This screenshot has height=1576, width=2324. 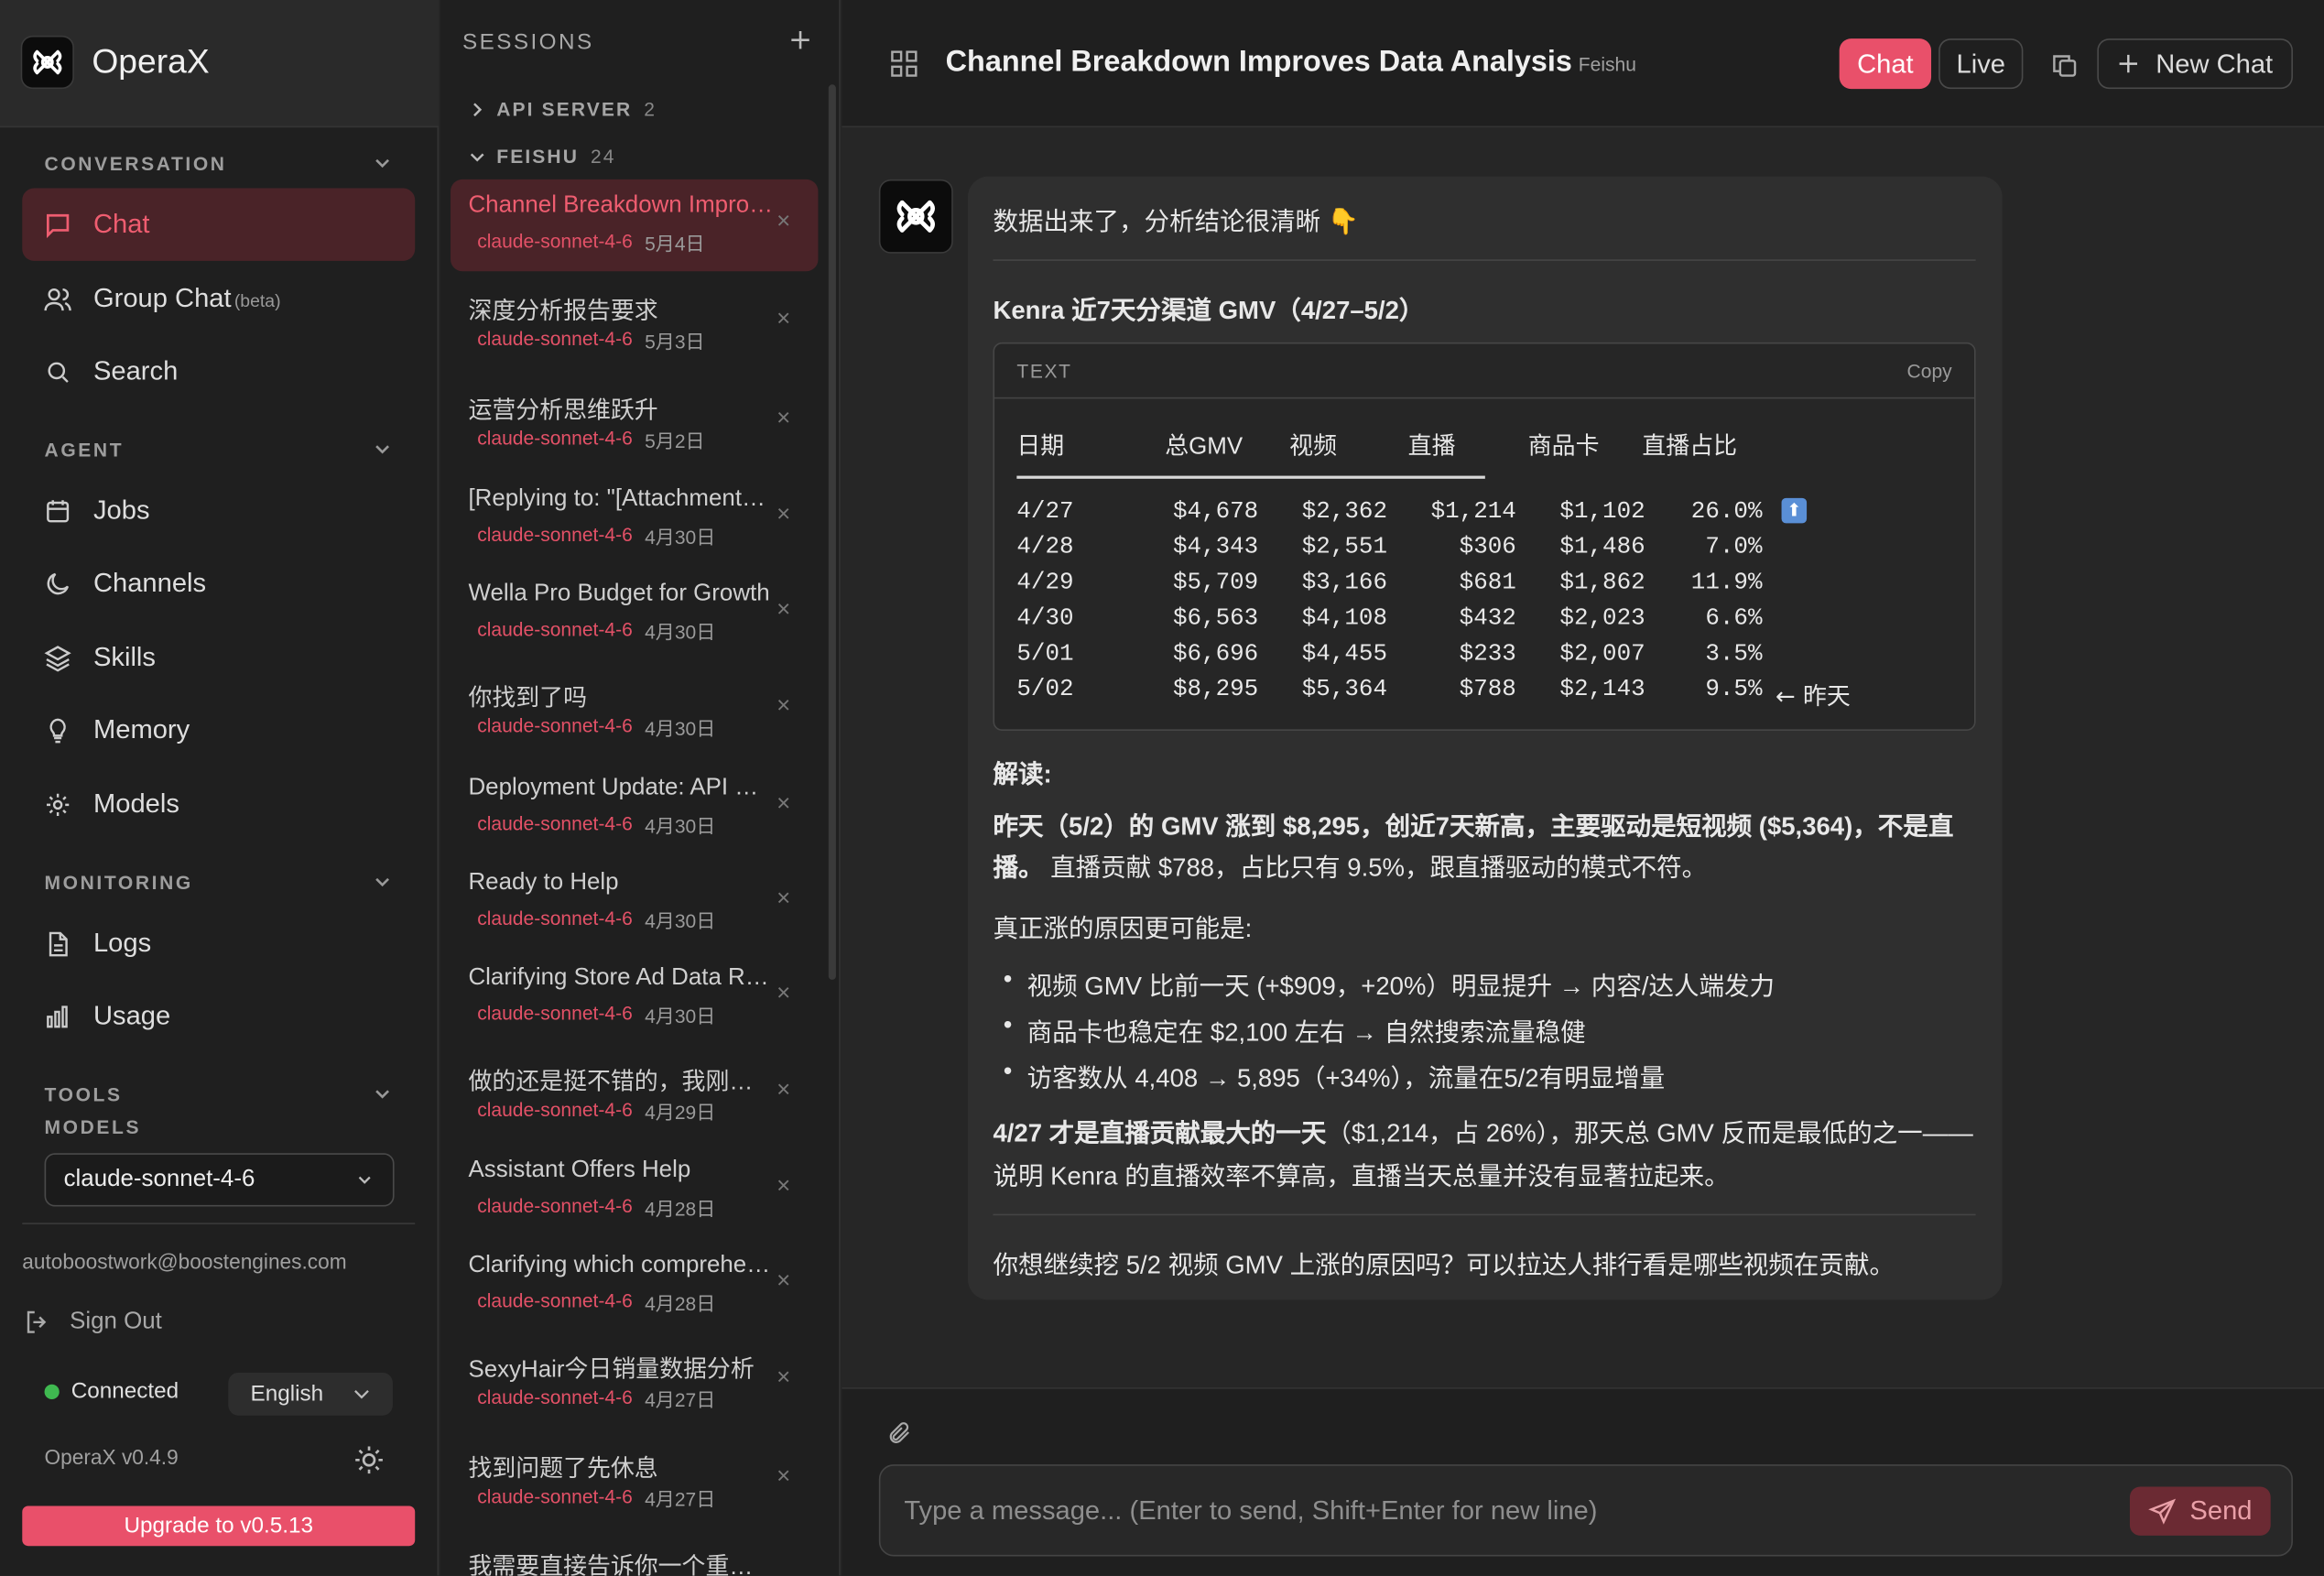 What do you see at coordinates (2200, 1511) in the screenshot?
I see `send-button: Send` at bounding box center [2200, 1511].